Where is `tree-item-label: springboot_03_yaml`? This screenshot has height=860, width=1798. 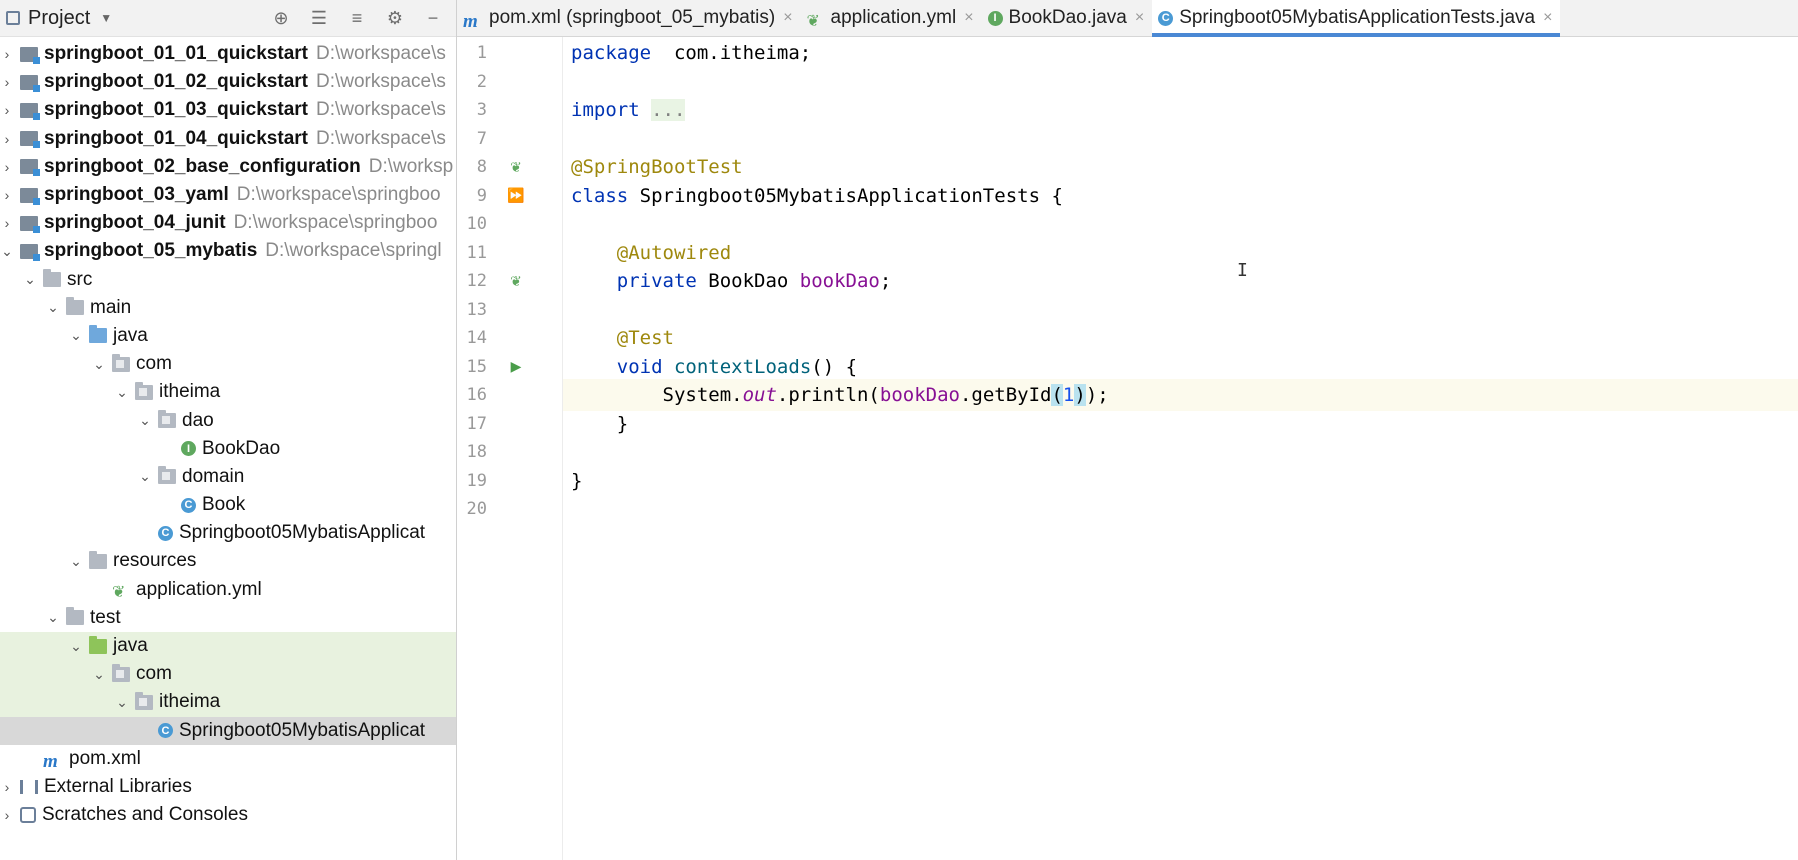 tree-item-label: springboot_03_yaml is located at coordinates (136, 195).